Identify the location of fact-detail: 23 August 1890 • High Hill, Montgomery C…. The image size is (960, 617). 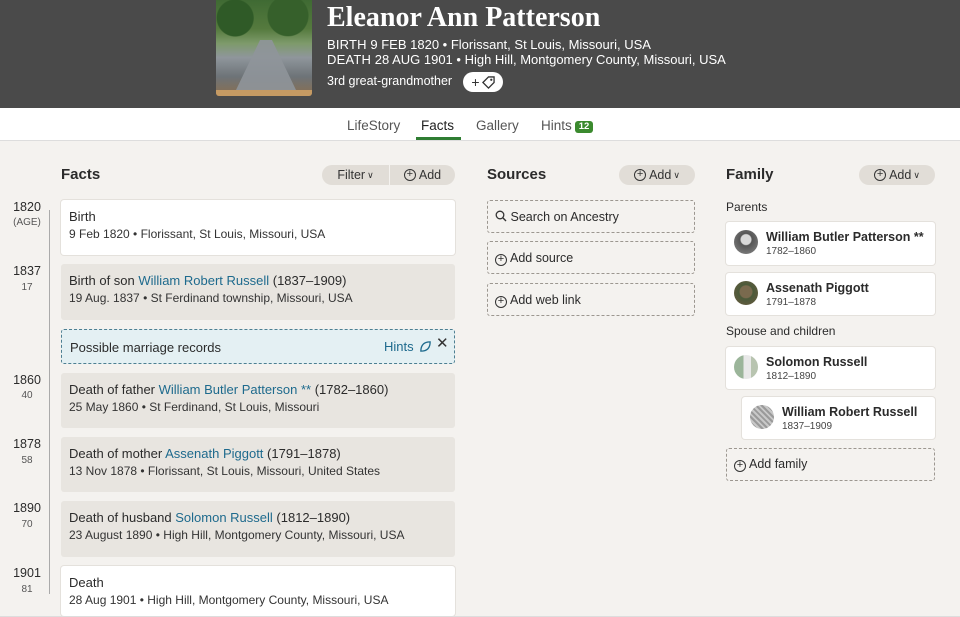
(237, 535).